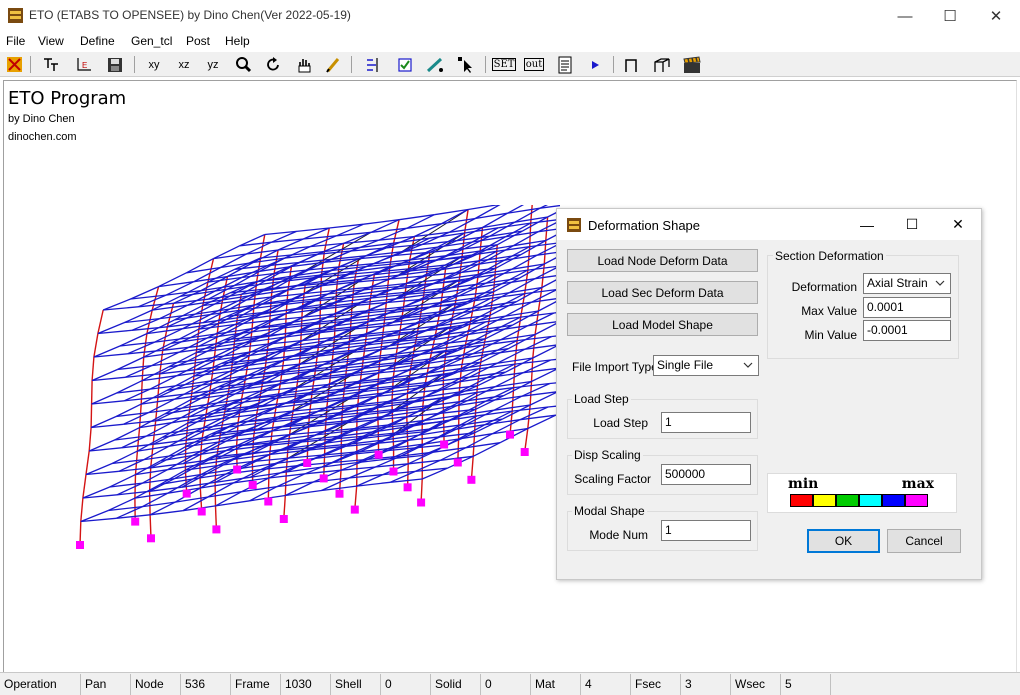 The width and height of the screenshot is (1020, 695). Describe the element at coordinates (907, 307) in the screenshot. I see `max-value-input: 0.0001` at that location.